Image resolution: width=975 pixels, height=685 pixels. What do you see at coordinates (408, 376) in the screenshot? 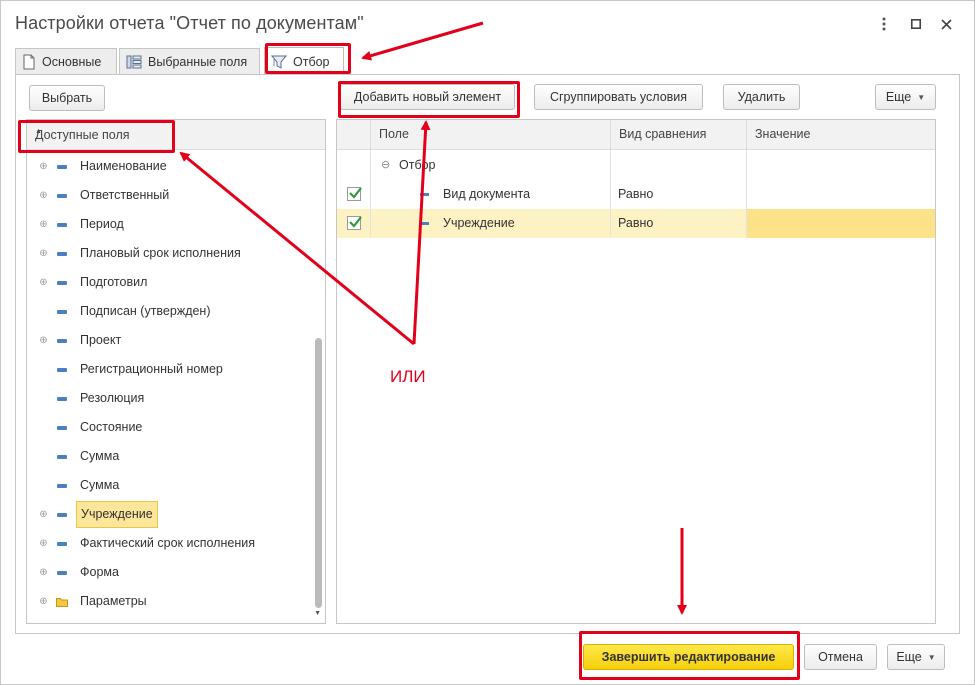
I see `annotation-or-label: ИЛИ` at bounding box center [408, 376].